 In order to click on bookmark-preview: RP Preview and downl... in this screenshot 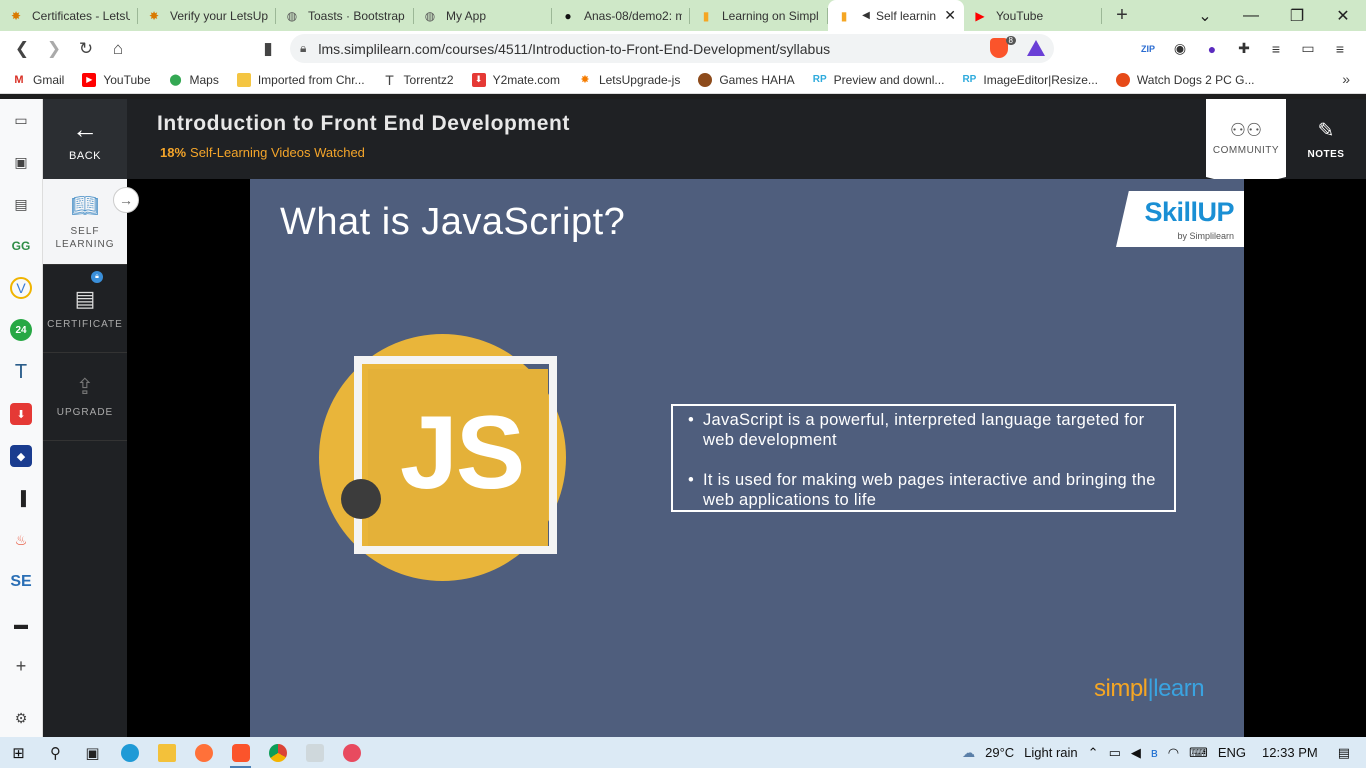, I will do `click(879, 80)`.